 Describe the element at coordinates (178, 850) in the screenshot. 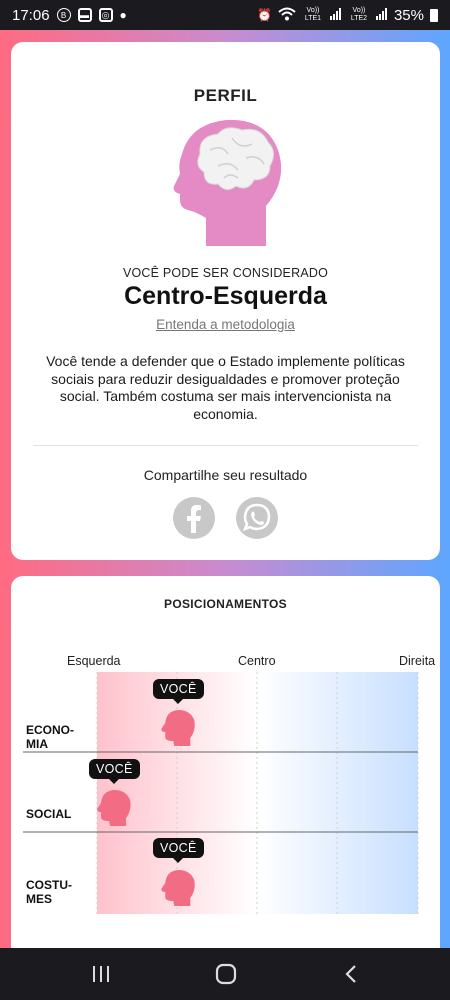

I see `you-tag-costumes: VOCÊ` at that location.